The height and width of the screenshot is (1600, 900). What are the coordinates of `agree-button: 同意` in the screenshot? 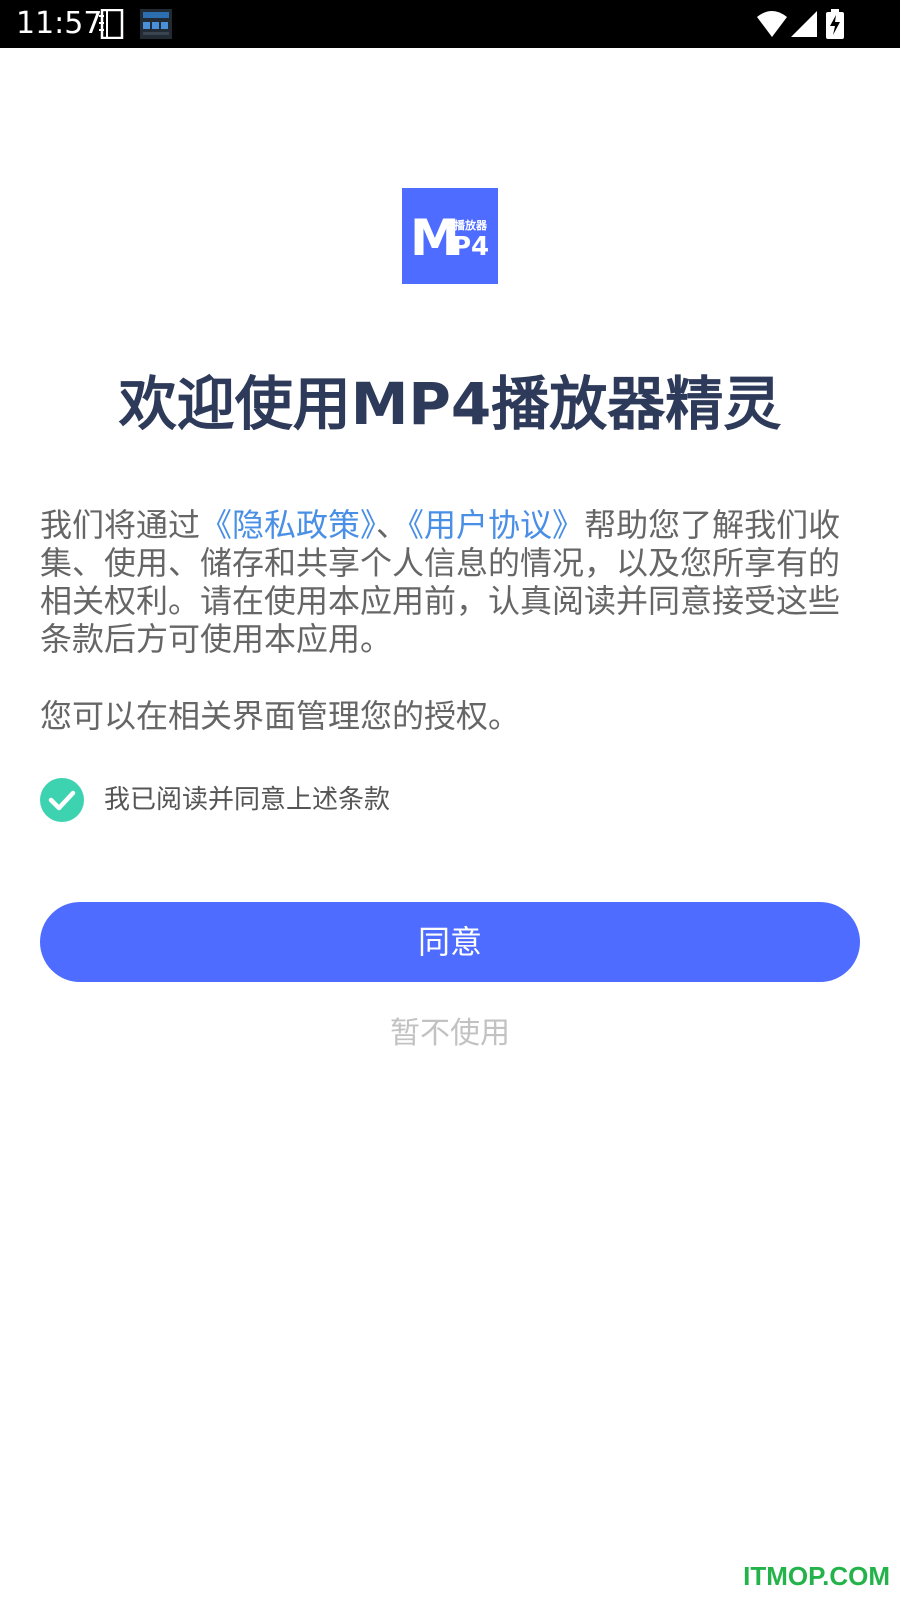 It's located at (450, 942).